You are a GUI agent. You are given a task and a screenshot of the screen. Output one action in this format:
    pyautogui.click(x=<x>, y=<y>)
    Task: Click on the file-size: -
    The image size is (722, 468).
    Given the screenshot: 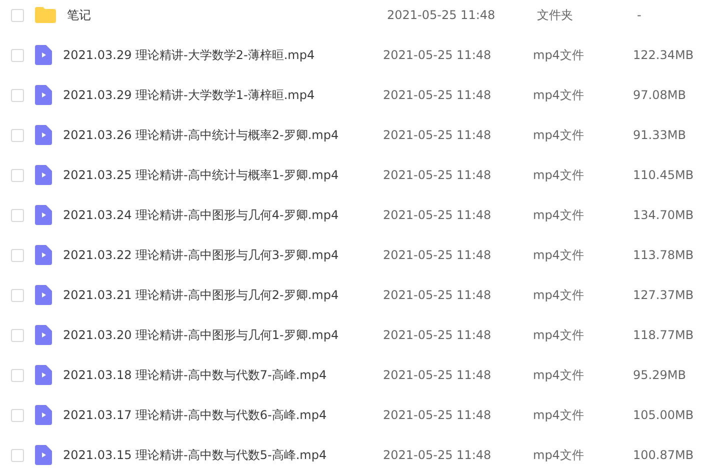 What is the action you would take?
    pyautogui.click(x=639, y=15)
    